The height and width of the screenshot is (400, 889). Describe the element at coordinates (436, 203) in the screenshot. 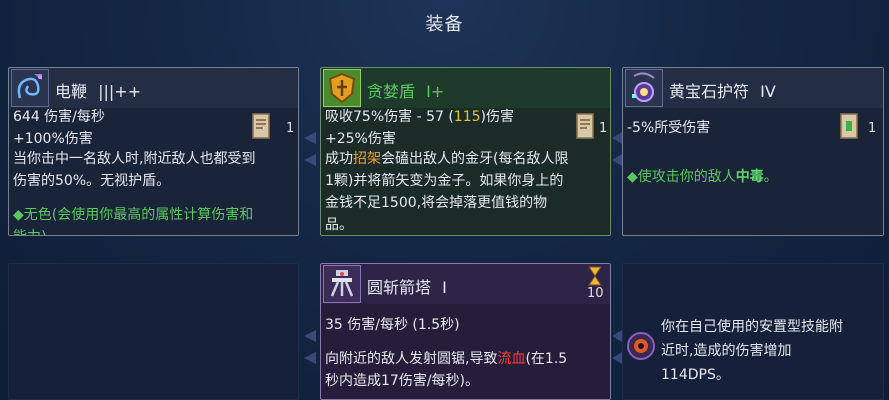

I see `item-desc-line3: 金钱不足1500,将会掉落更值钱的物` at that location.